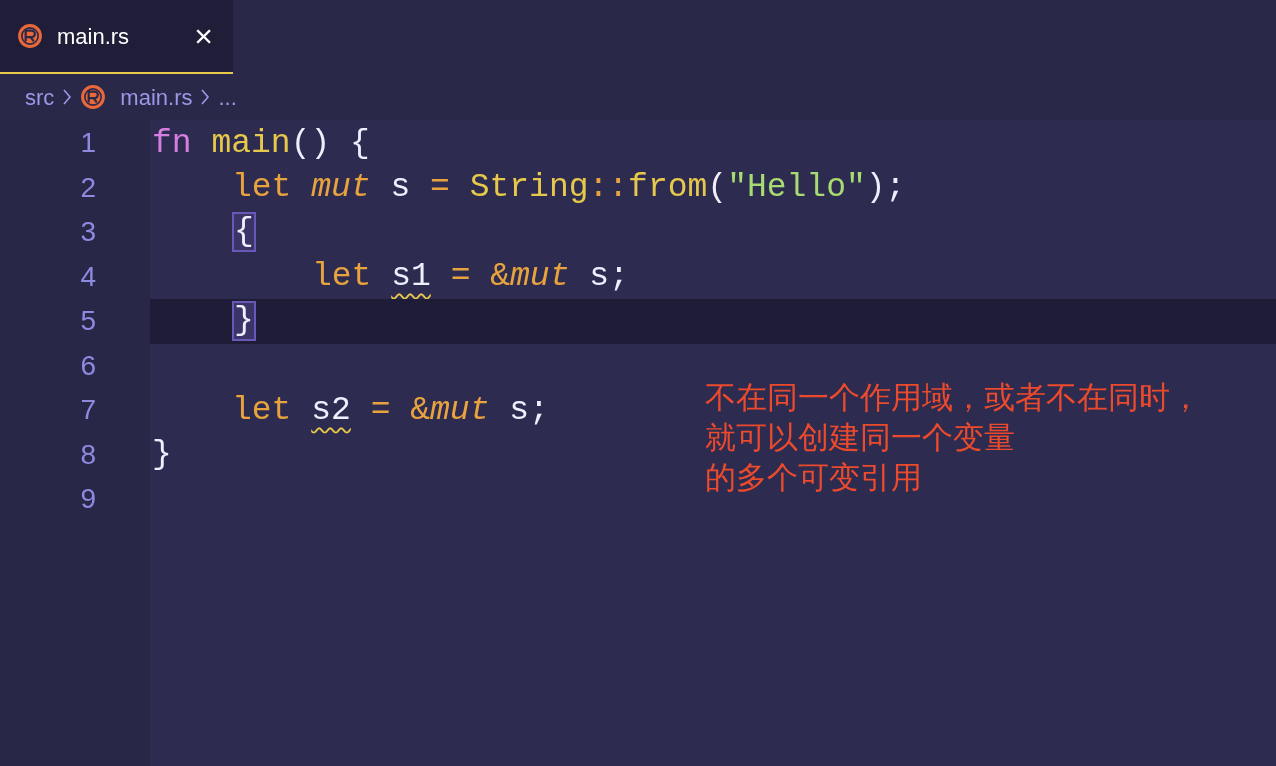  I want to click on breadcrumb-item: main.rs, so click(156, 97).